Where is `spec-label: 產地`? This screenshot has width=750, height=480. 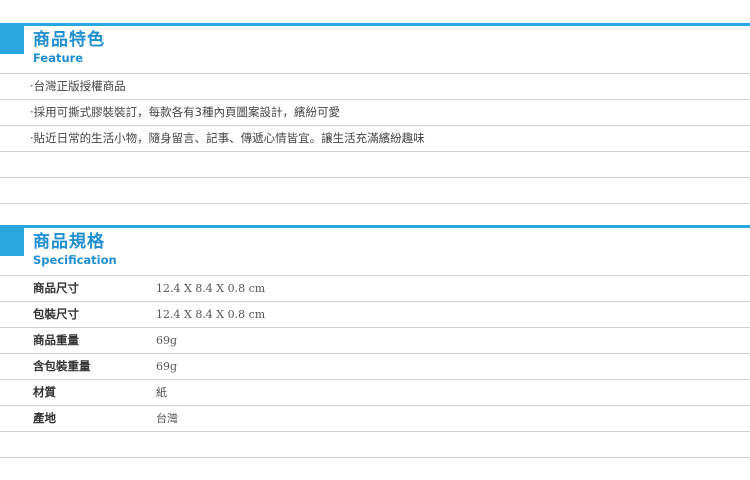 spec-label: 產地 is located at coordinates (44, 418).